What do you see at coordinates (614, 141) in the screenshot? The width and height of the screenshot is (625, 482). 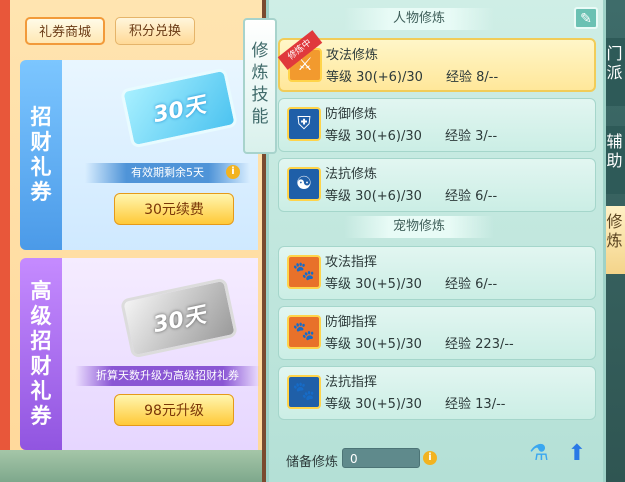 I see `tab-char: 辅` at bounding box center [614, 141].